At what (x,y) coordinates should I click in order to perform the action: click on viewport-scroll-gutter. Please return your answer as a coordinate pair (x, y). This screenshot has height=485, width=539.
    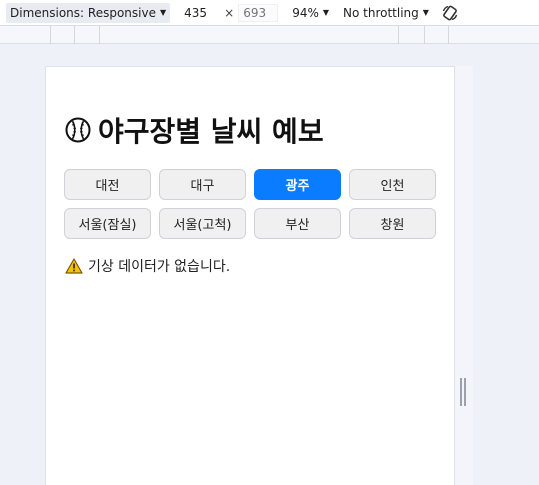
    Looking at the image, I should click on (464, 275).